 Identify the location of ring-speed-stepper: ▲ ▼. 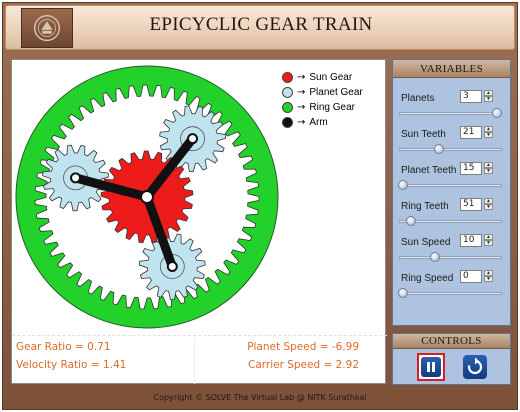
(488, 276).